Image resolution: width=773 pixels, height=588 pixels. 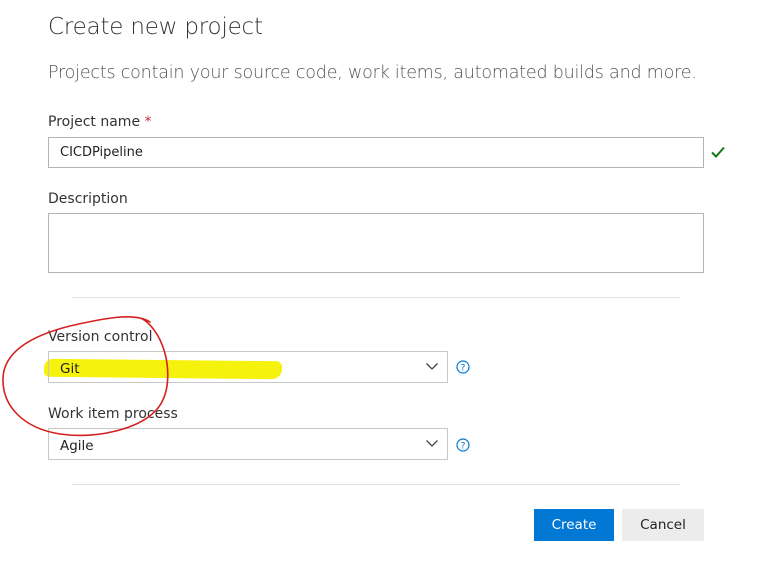 What do you see at coordinates (77, 446) in the screenshot?
I see `work-item-process-value: Agile` at bounding box center [77, 446].